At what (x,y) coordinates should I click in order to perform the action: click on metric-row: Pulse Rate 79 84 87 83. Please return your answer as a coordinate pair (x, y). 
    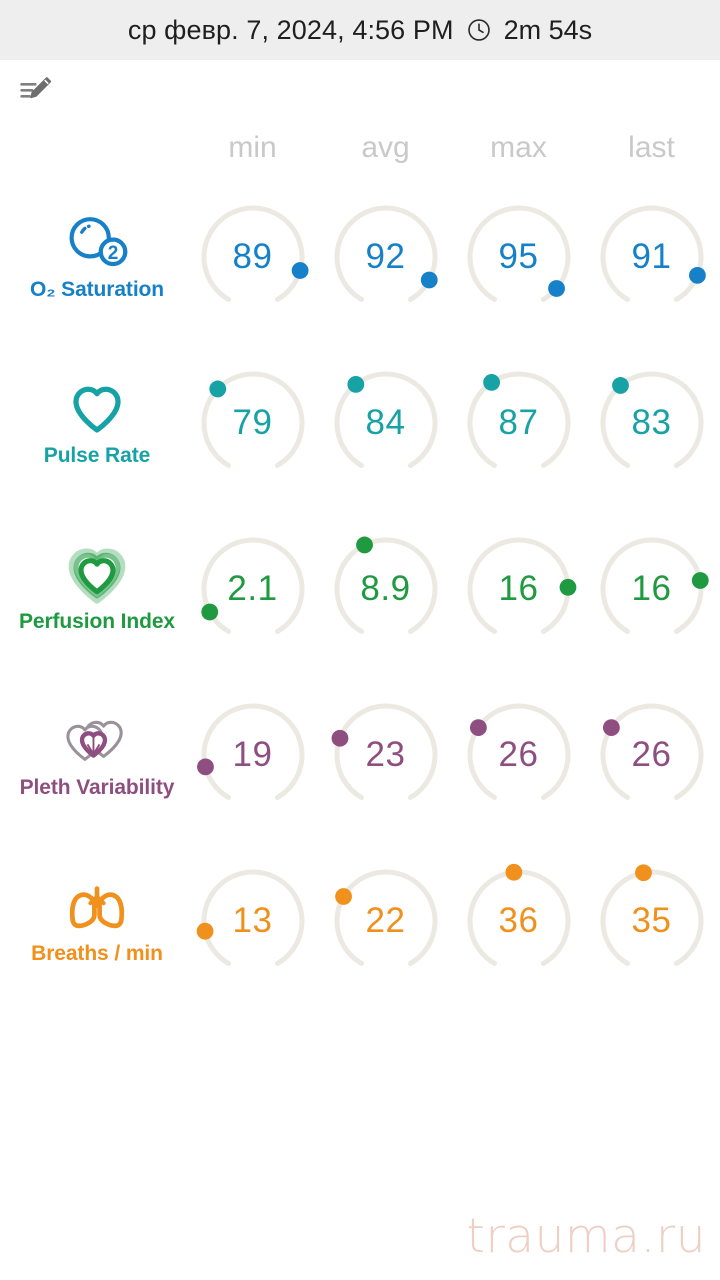
    Looking at the image, I should click on (360, 423).